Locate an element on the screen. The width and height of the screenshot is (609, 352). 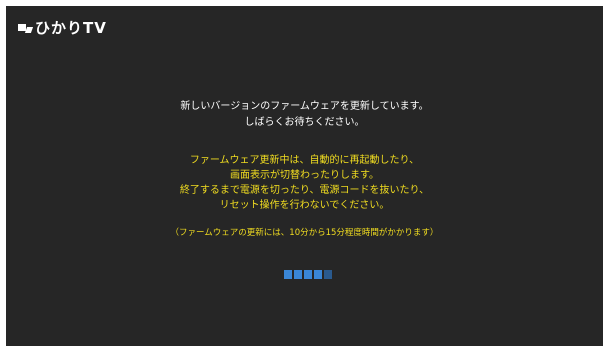
duration-note: （ファームウェアの更新には、10分から15分程度時間がかかります） is located at coordinates (304, 233).